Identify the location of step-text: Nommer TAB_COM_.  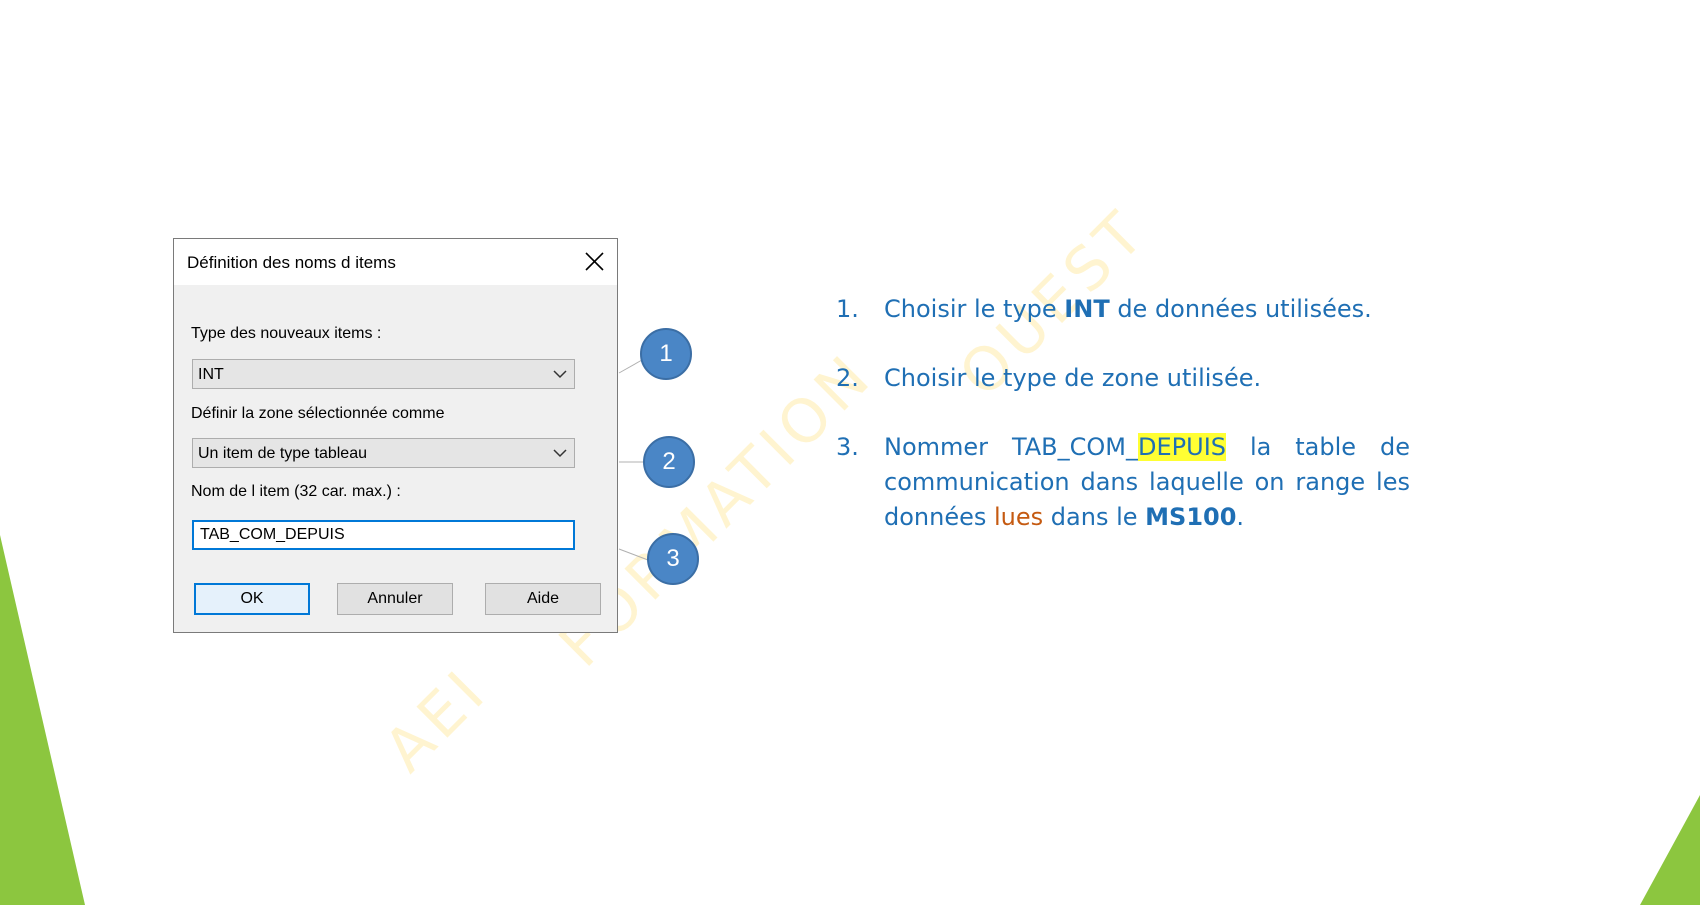
(1011, 447).